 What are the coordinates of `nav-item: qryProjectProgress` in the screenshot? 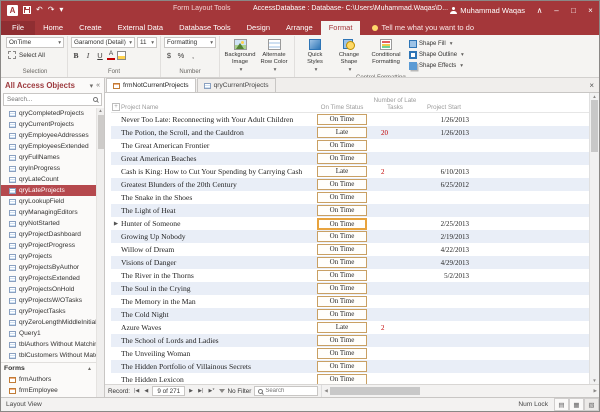 It's located at (48, 245).